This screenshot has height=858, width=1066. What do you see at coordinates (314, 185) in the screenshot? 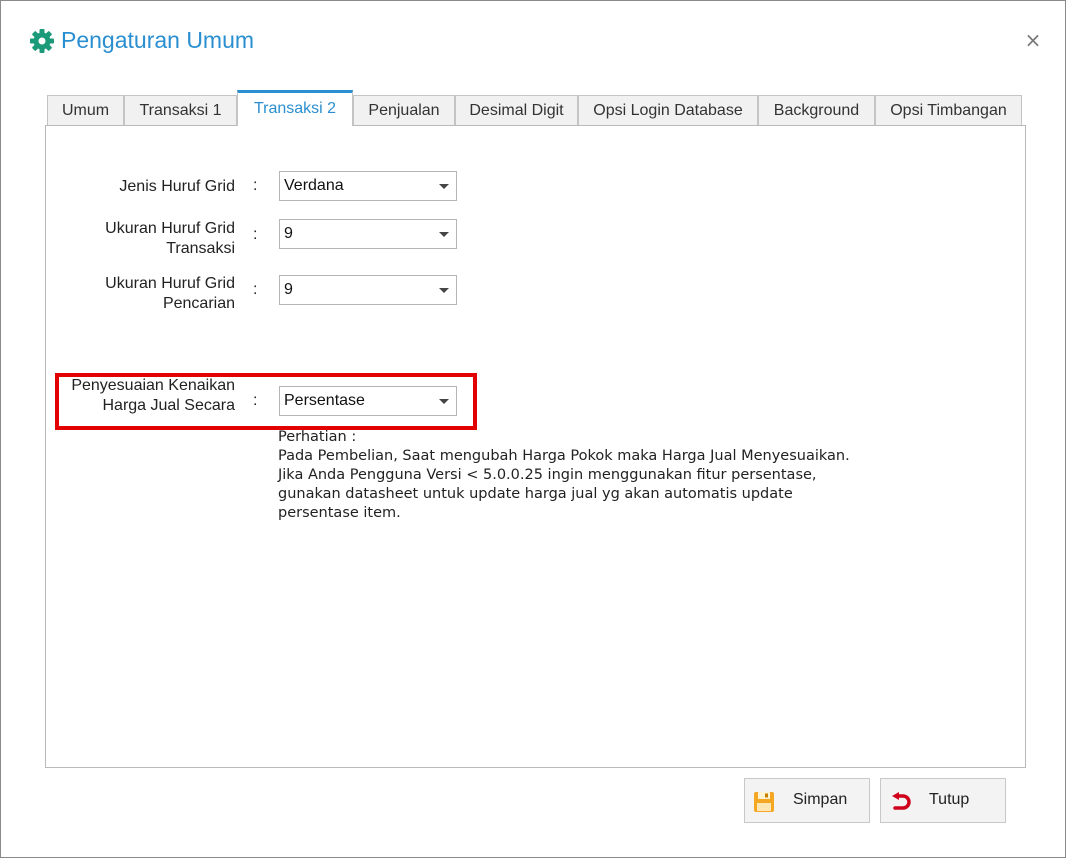
I see `selected-value: Verdana` at bounding box center [314, 185].